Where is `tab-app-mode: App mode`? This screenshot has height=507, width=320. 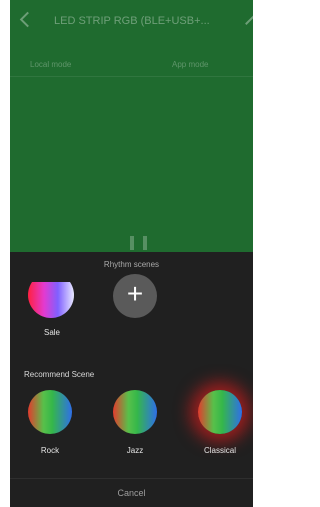 tab-app-mode: App mode is located at coordinates (190, 64).